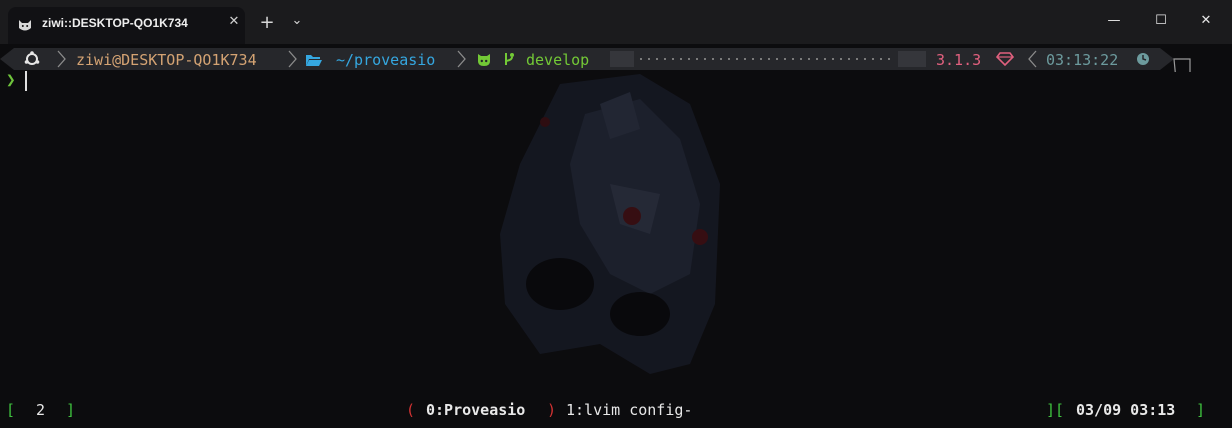  Describe the element at coordinates (234, 22) in the screenshot. I see `tab-close-button: ✕` at that location.